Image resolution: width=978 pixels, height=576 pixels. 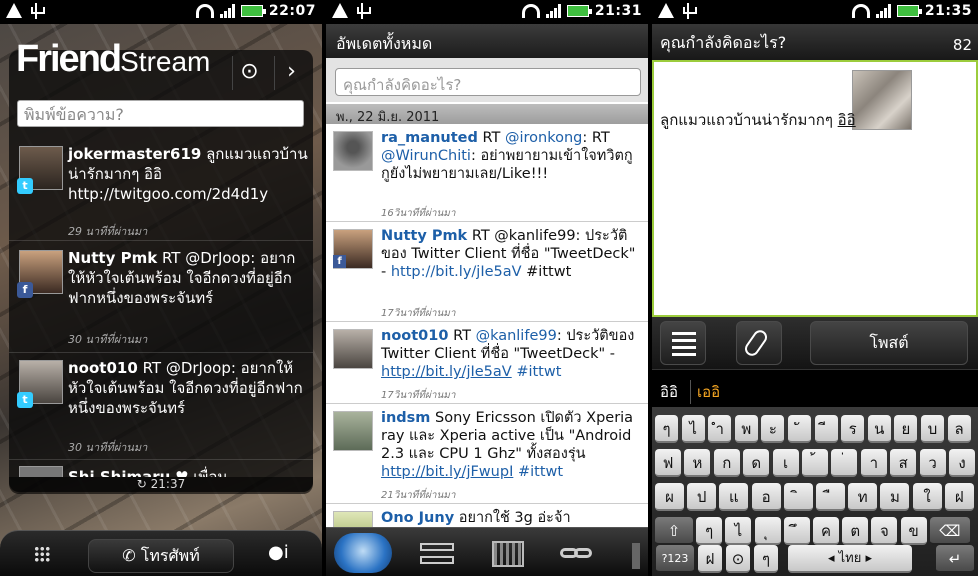 What do you see at coordinates (705, 392) in the screenshot?
I see `suggestion-item: เออิ` at bounding box center [705, 392].